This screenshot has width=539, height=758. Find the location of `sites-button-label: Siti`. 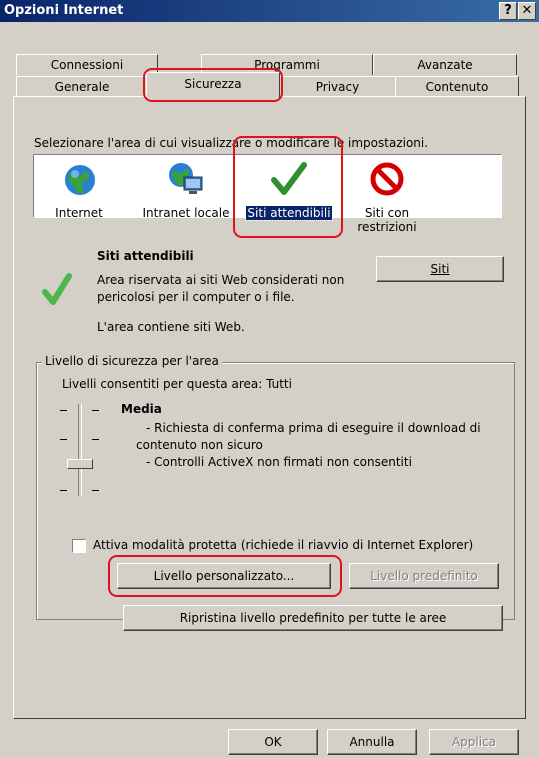

sites-button-label: Siti is located at coordinates (440, 269).